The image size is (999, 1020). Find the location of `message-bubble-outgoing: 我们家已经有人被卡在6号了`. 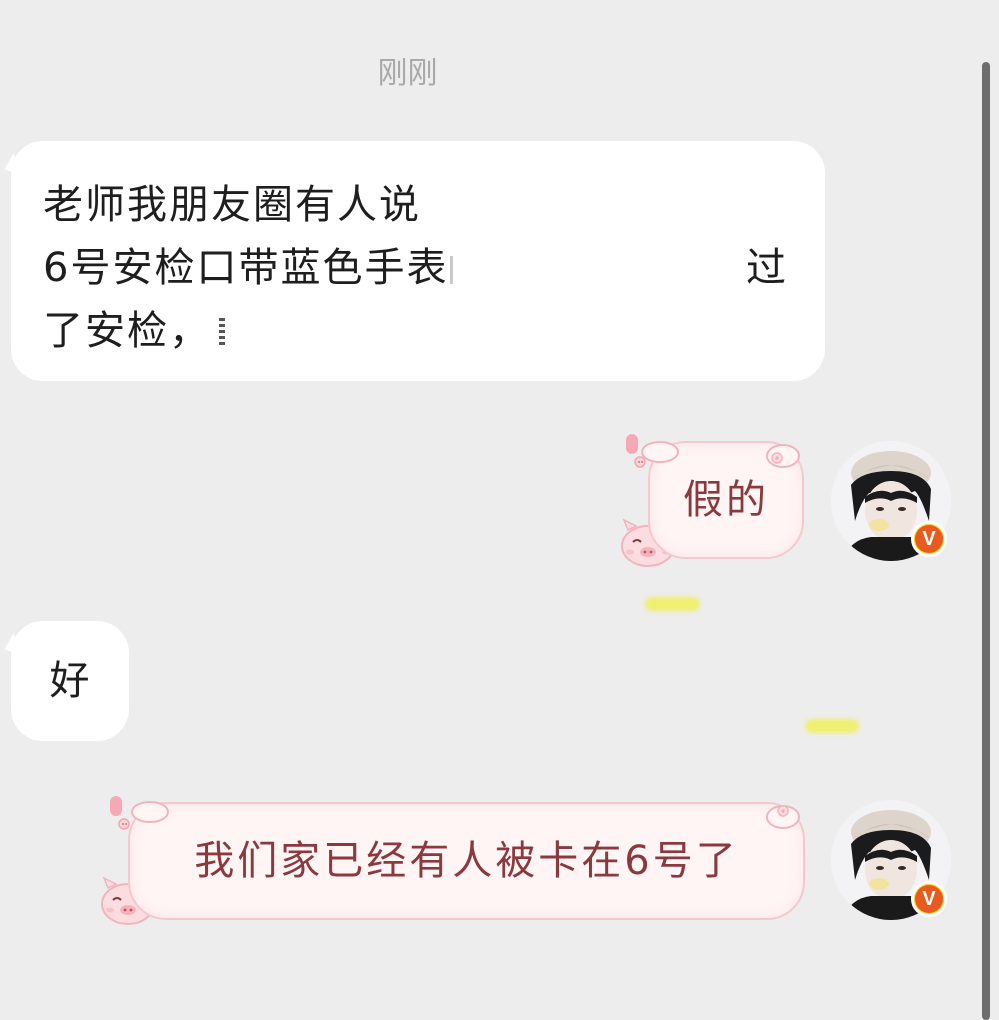

message-bubble-outgoing: 我们家已经有人被卡在6号了 is located at coordinates (466, 861).